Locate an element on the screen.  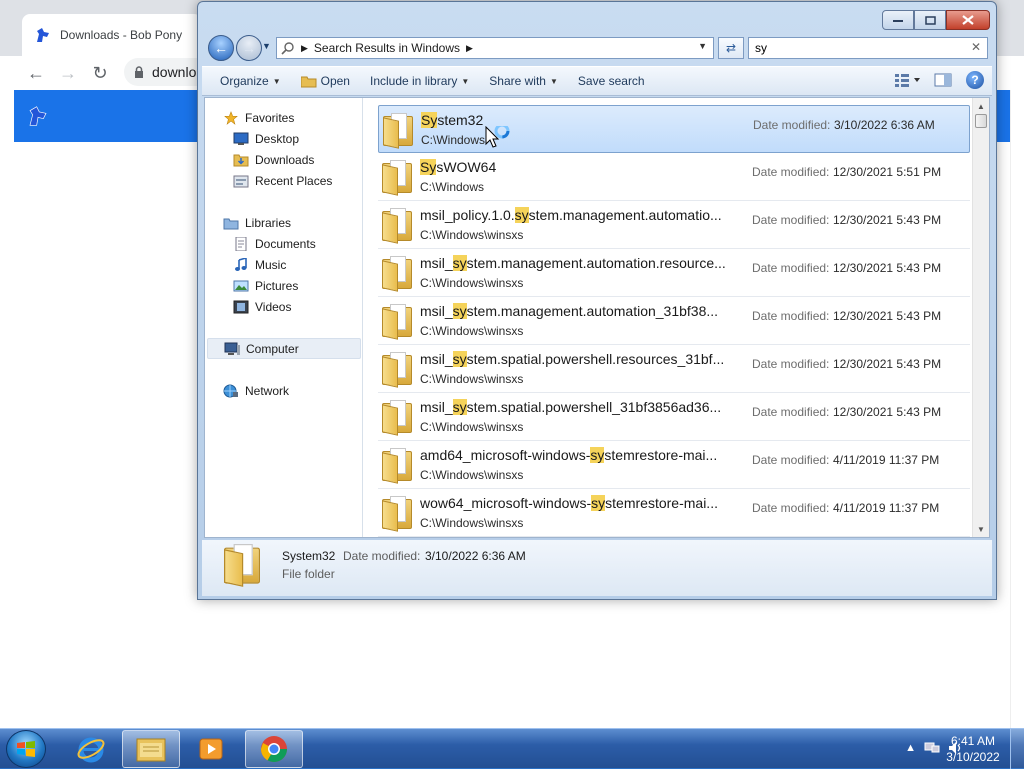
recent-places-icon is located at coordinates (241, 181).